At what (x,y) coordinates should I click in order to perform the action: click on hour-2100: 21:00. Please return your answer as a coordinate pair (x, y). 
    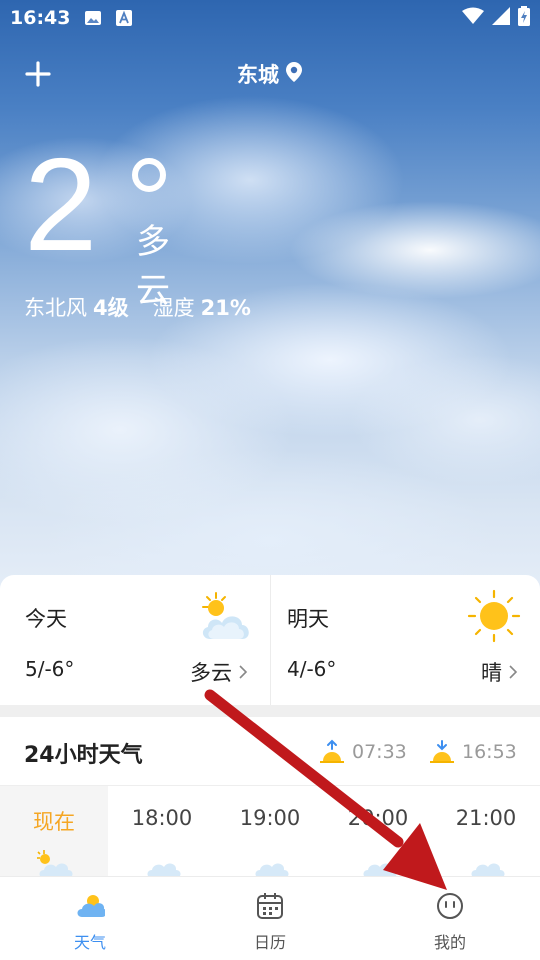
    Looking at the image, I should click on (486, 832).